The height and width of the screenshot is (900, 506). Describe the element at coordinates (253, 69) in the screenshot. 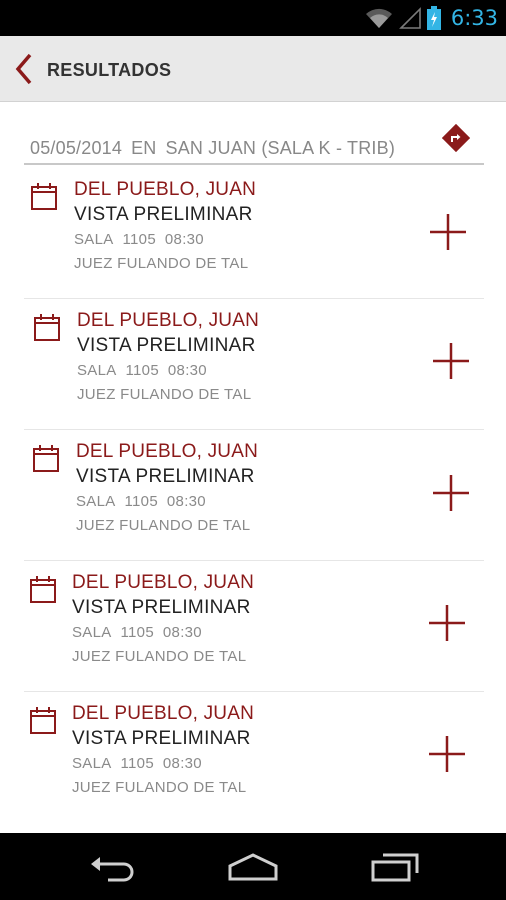

I see `action-bar: RESULTADOS` at that location.